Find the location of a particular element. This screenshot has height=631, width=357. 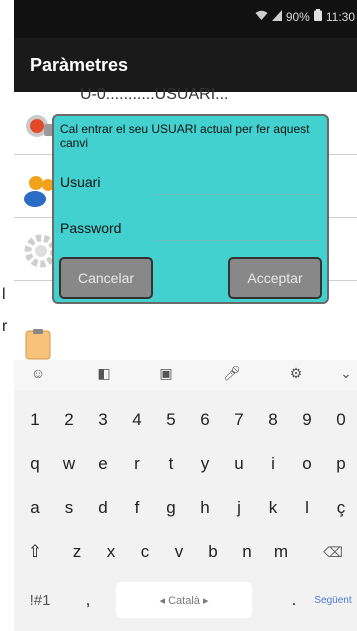

key-k: k is located at coordinates (273, 508).